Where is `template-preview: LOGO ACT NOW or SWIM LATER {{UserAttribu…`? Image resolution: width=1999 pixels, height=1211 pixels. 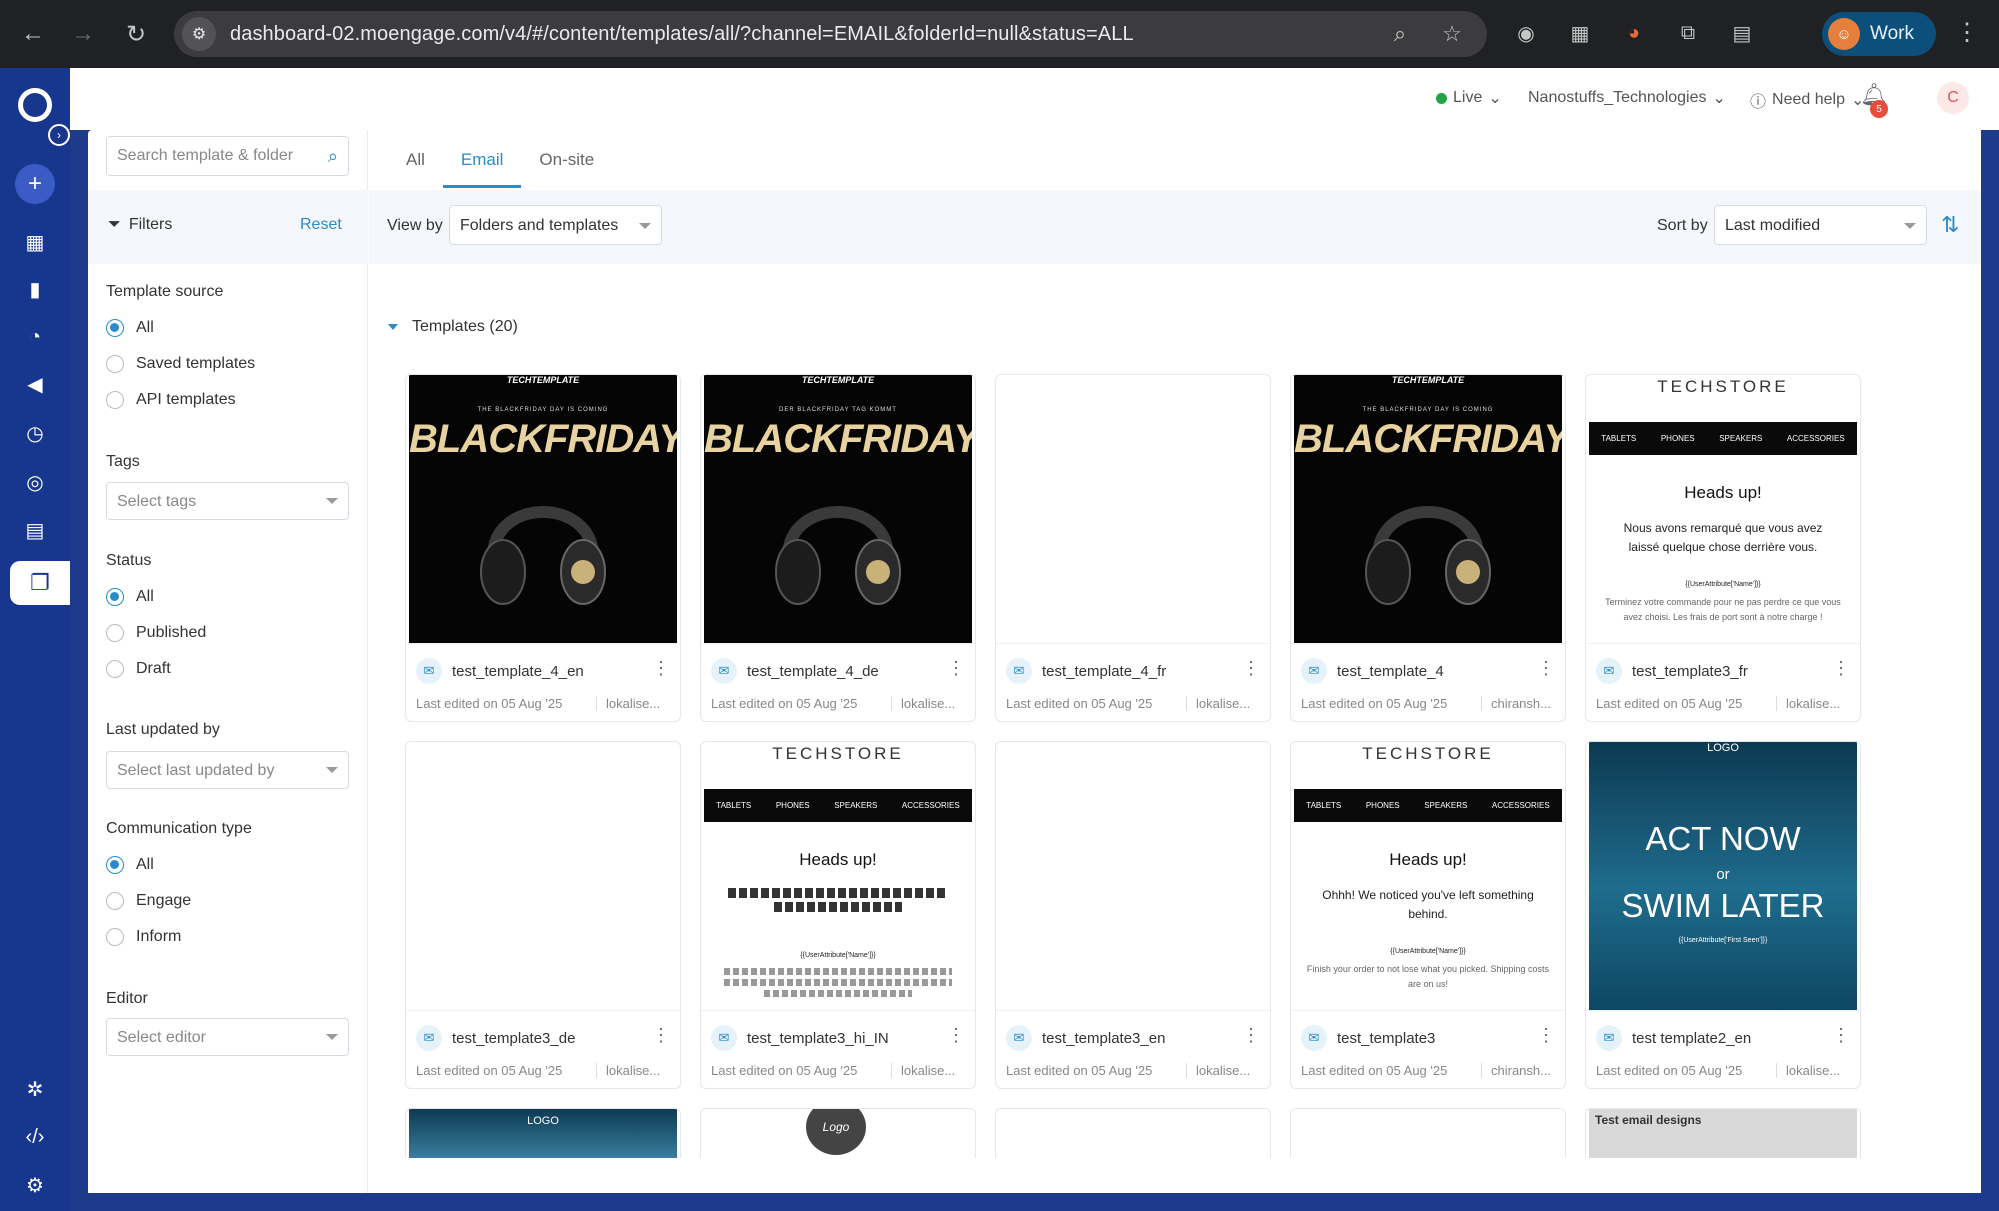
template-preview: LOGO ACT NOW or SWIM LATER {{UserAttribu… is located at coordinates (1723, 876).